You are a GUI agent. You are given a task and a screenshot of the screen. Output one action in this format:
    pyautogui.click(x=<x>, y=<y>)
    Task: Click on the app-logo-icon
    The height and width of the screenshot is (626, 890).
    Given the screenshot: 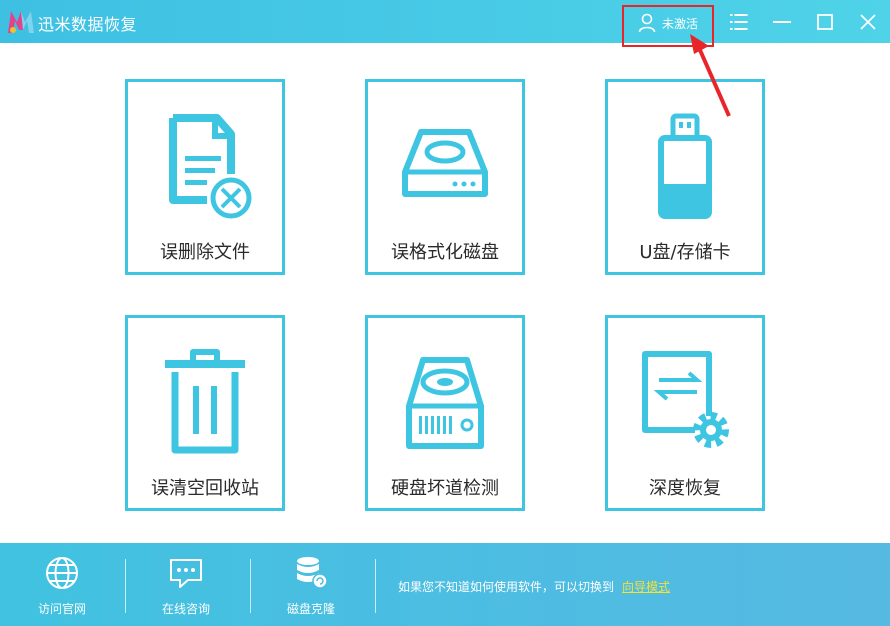 What is the action you would take?
    pyautogui.click(x=21, y=22)
    